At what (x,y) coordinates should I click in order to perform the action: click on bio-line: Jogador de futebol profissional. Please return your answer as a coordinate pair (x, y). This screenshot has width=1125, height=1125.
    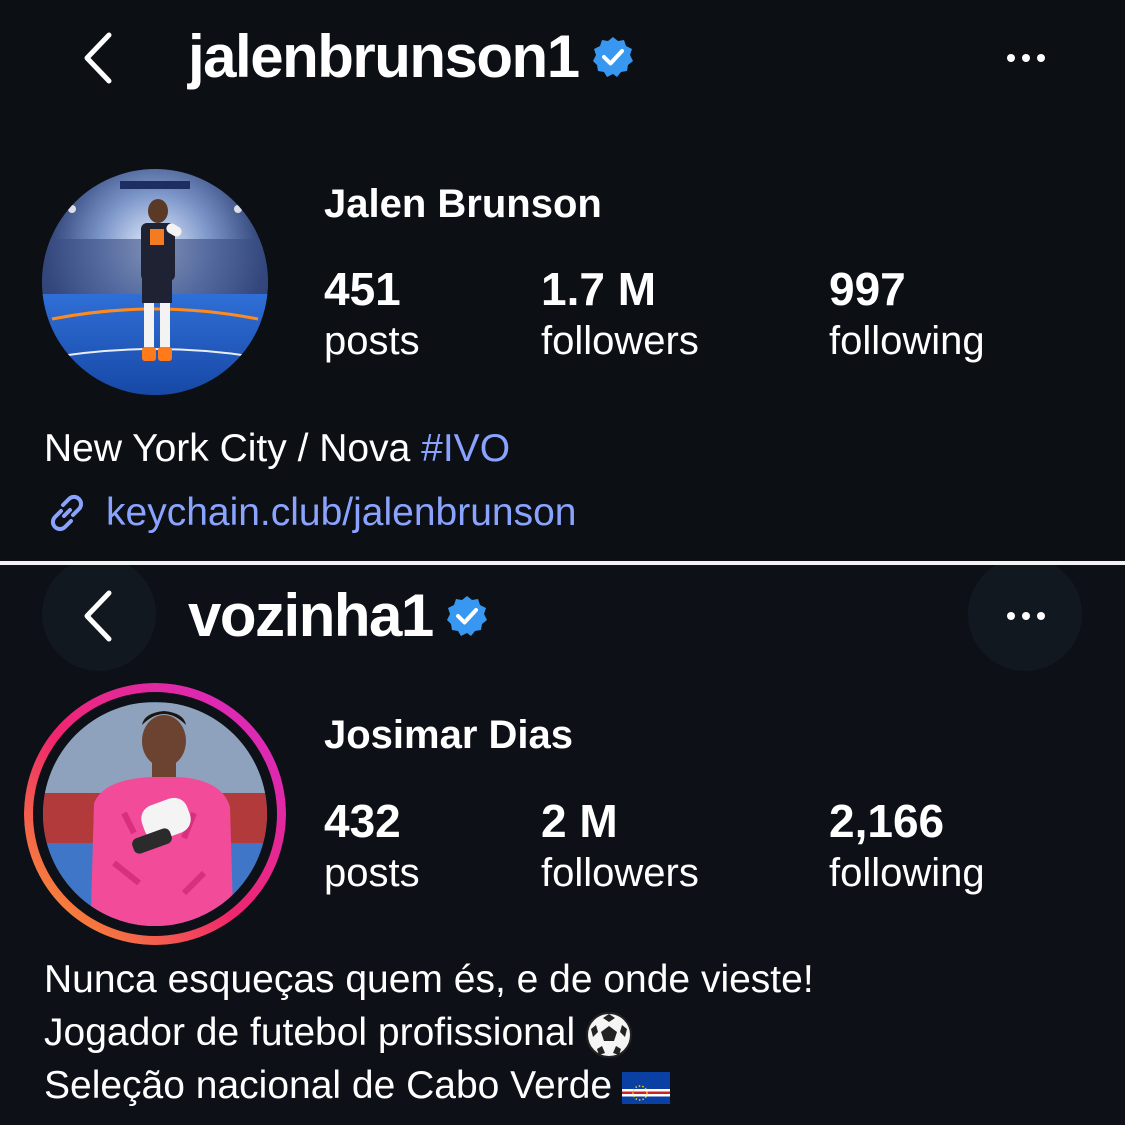
    Looking at the image, I should click on (310, 1032).